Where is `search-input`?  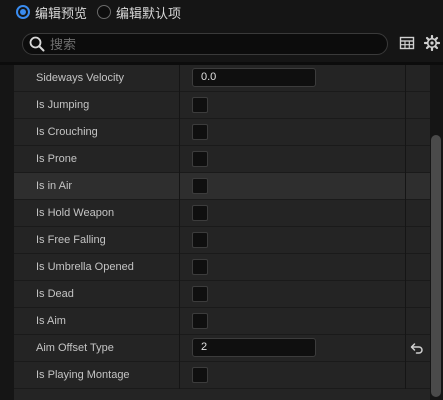
search-input is located at coordinates (210, 44).